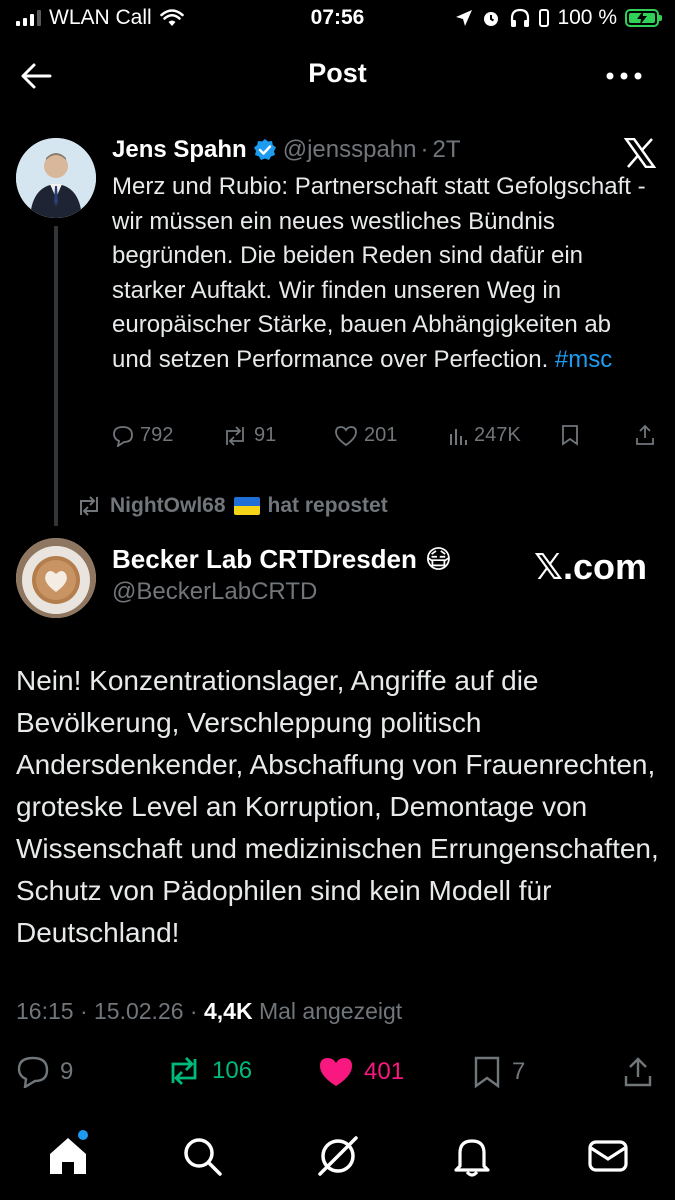  Describe the element at coordinates (337, 73) in the screenshot. I see `page-title: Post` at that location.